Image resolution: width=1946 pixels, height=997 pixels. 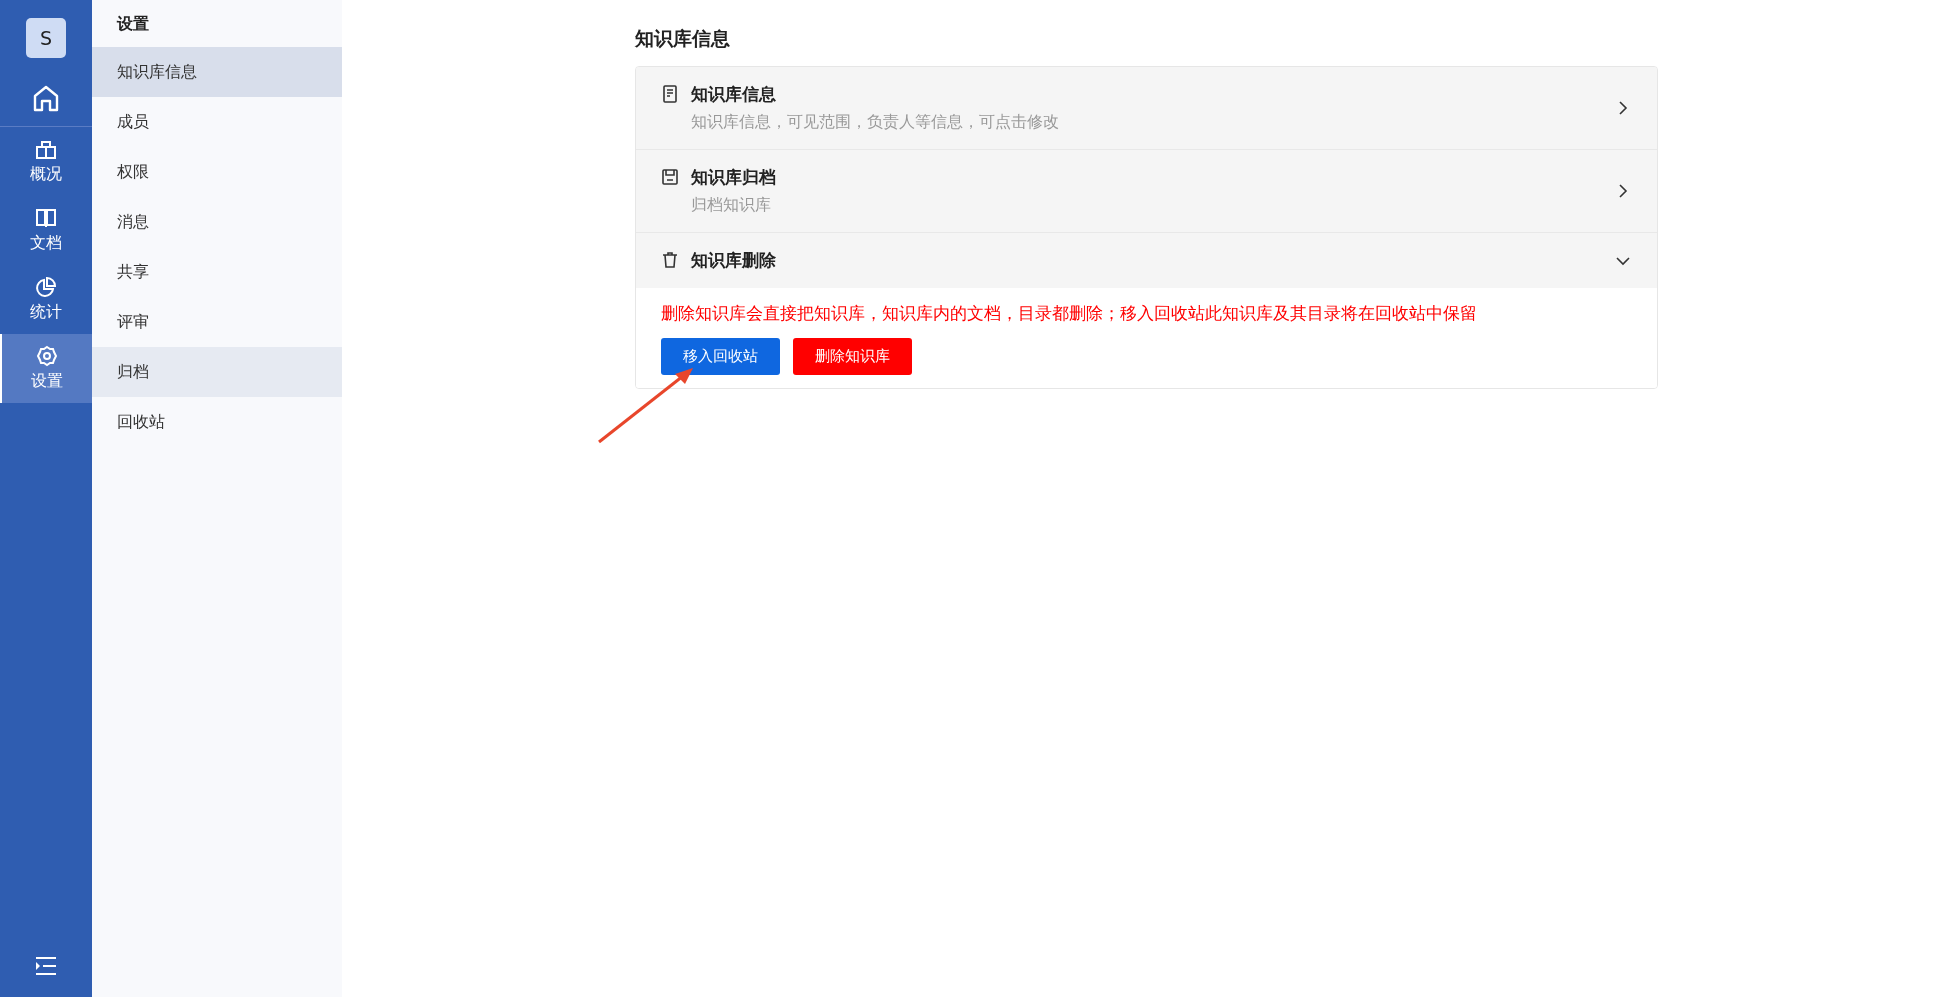 I want to click on sidebar-item: 成员, so click(x=217, y=122).